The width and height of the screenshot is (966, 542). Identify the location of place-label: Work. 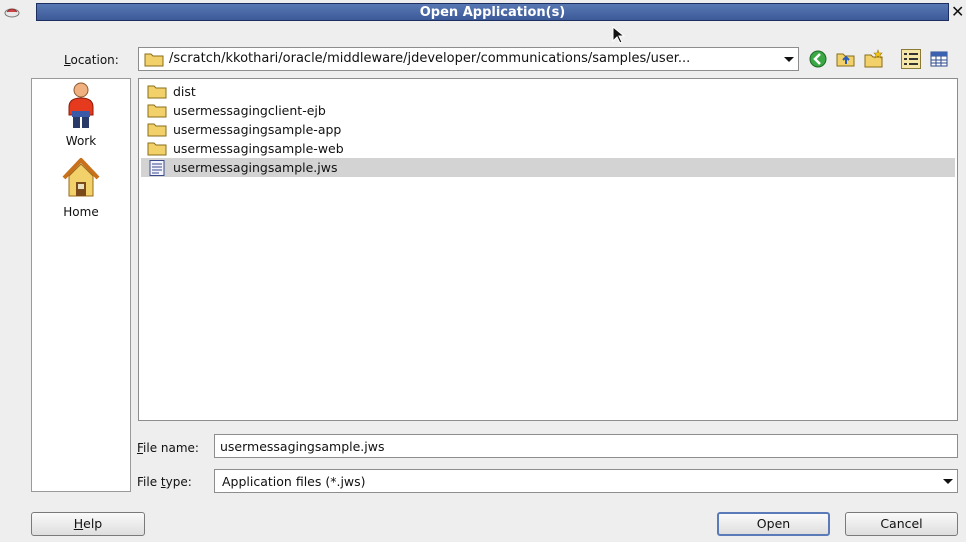
(81, 141).